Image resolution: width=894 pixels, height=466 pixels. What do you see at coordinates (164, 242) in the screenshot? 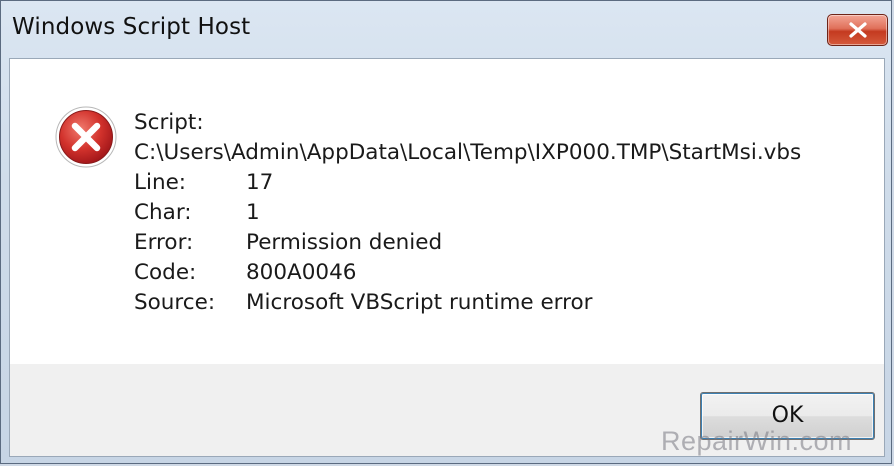
I see `error-label: Error:` at bounding box center [164, 242].